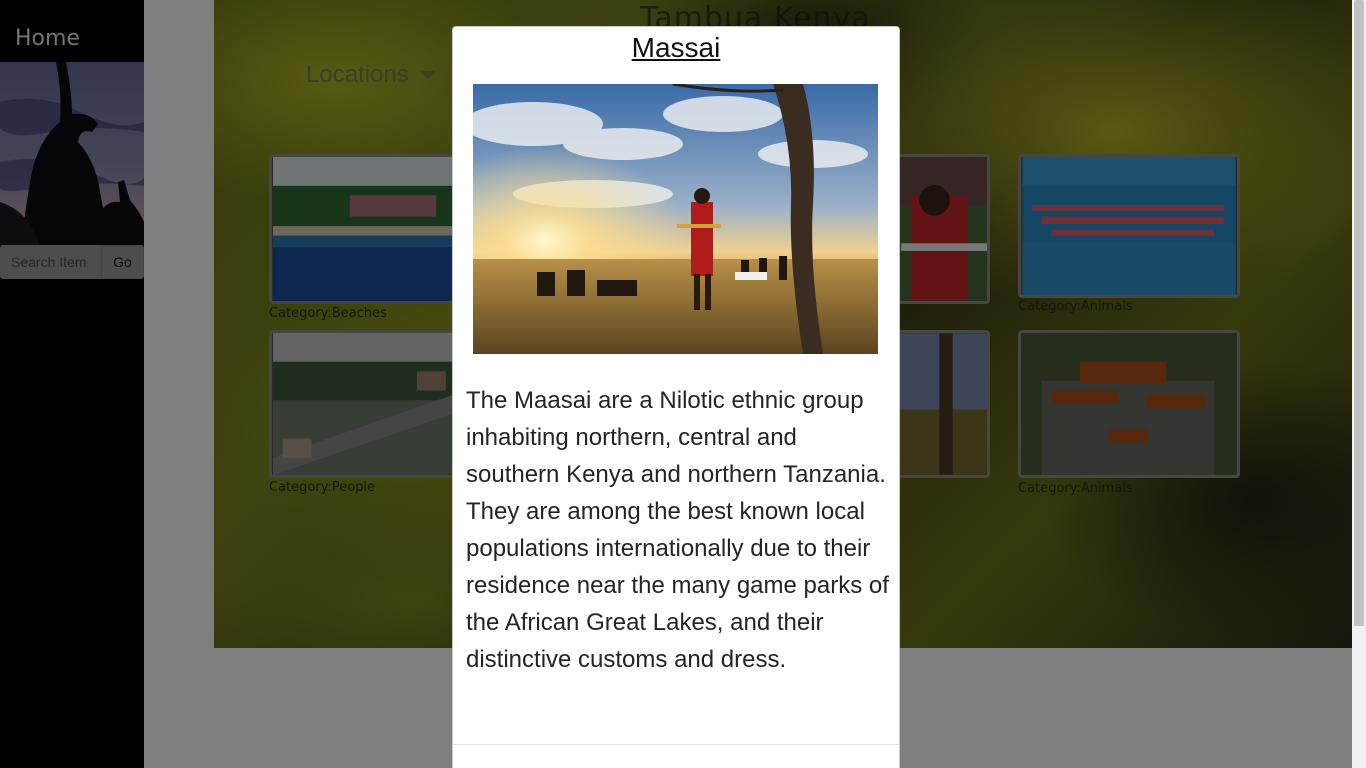 This screenshot has height=768, width=1366. What do you see at coordinates (676, 744) in the screenshot?
I see `modal-footer-divider` at bounding box center [676, 744].